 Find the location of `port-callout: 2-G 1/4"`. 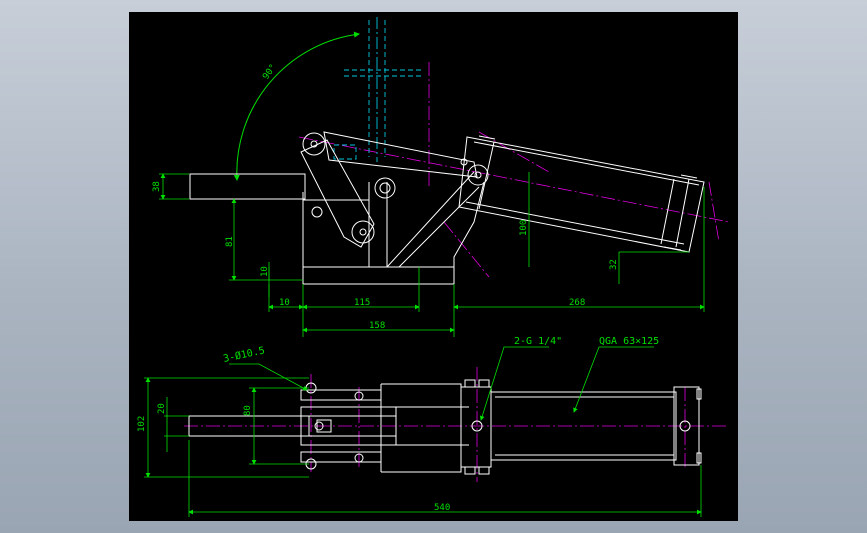

port-callout: 2-G 1/4" is located at coordinates (538, 341).